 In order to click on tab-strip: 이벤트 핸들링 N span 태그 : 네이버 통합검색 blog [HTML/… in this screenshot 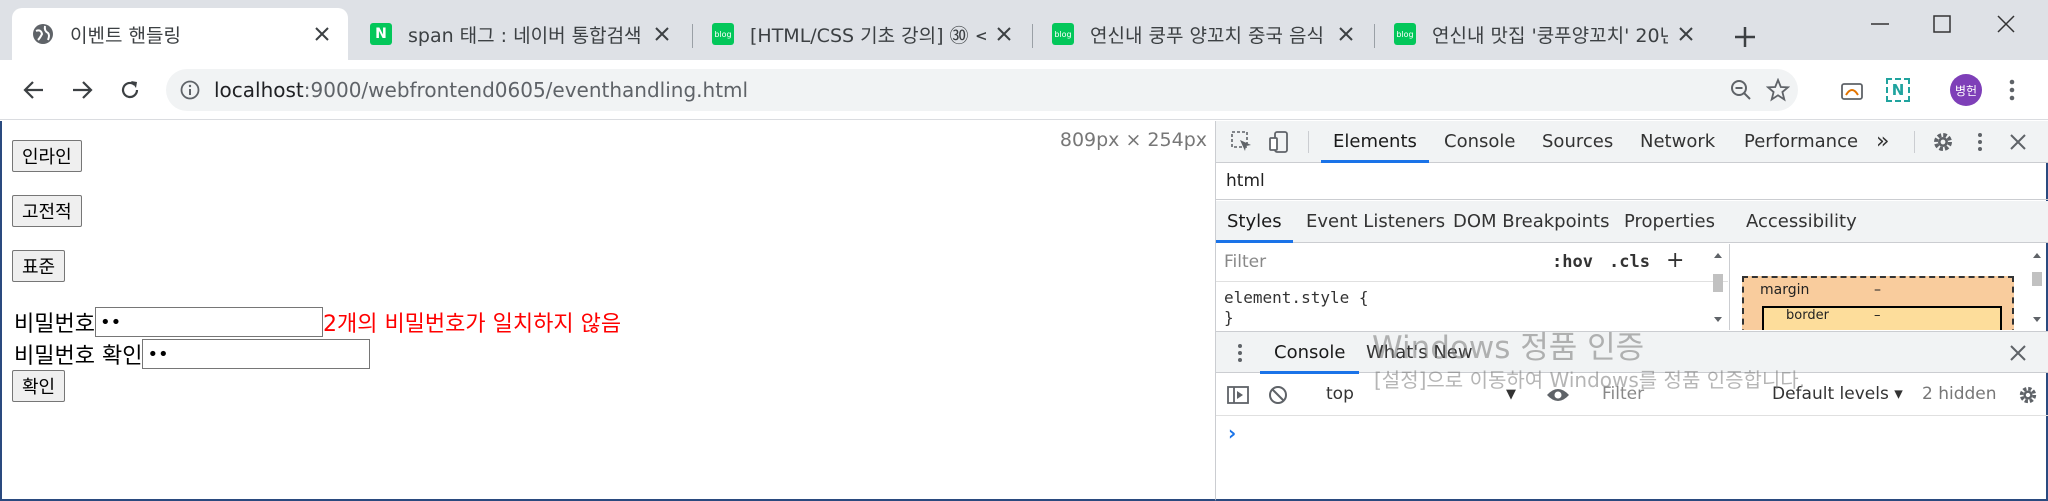, I will do `click(1024, 30)`.